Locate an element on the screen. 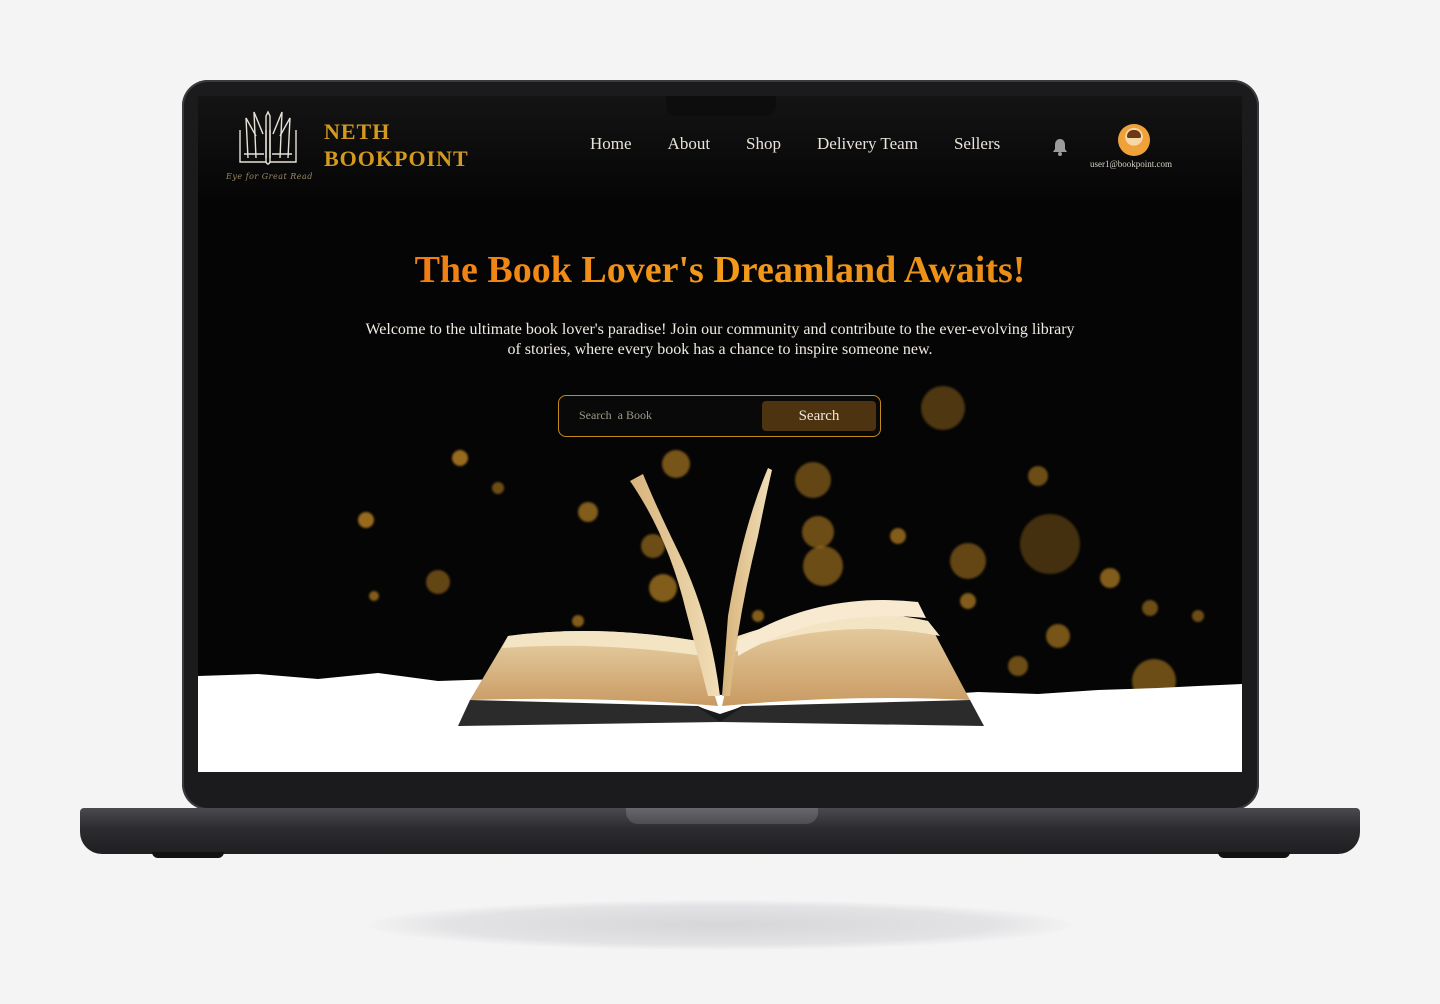 The width and height of the screenshot is (1440, 1004). laptop-shadow is located at coordinates (720, 925).